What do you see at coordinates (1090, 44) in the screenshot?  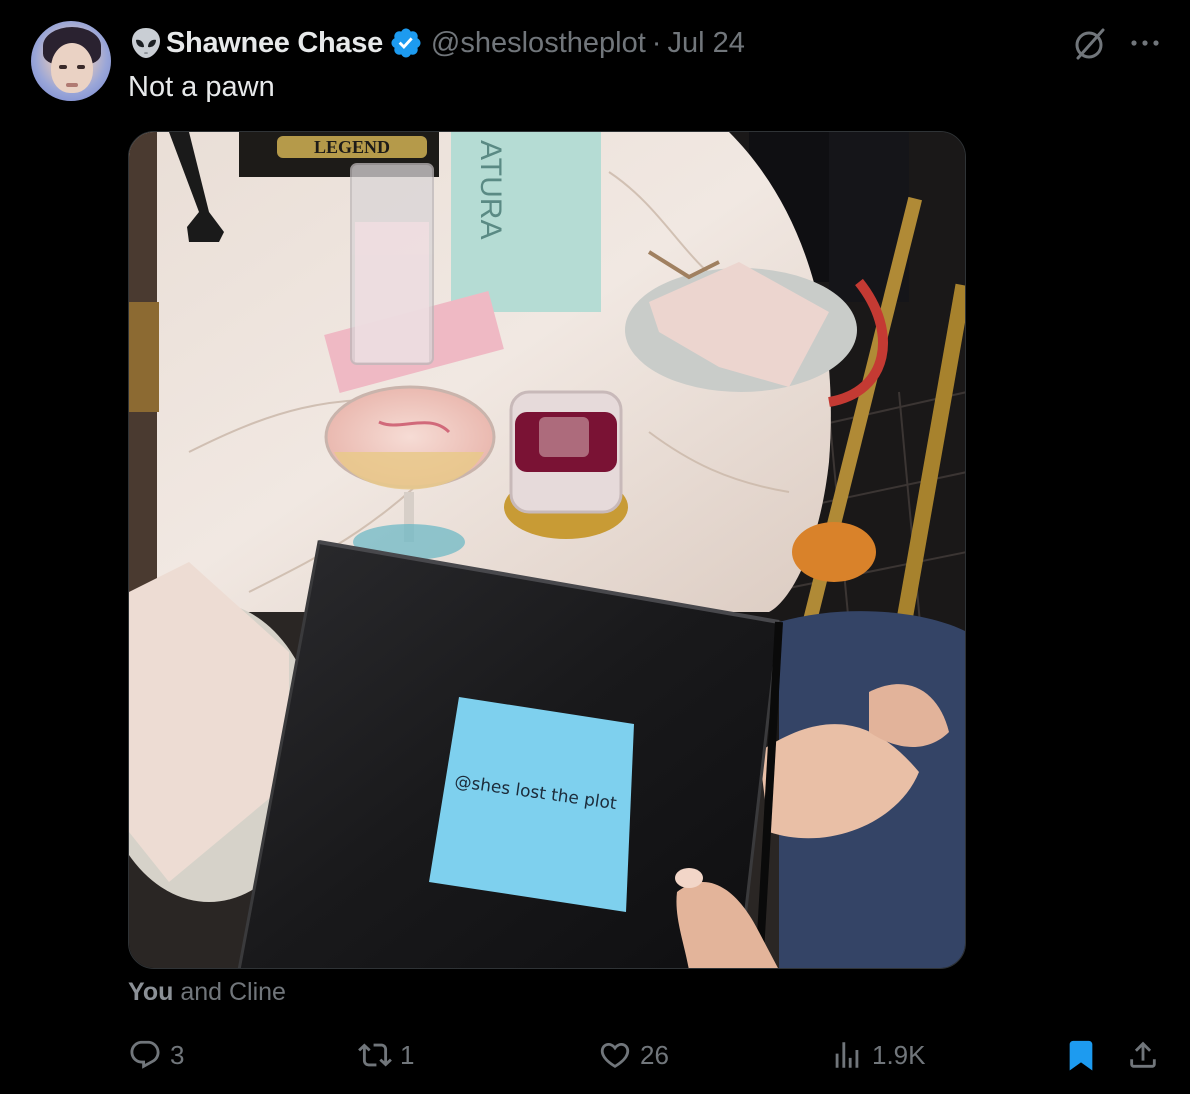 I see `grok-icon` at bounding box center [1090, 44].